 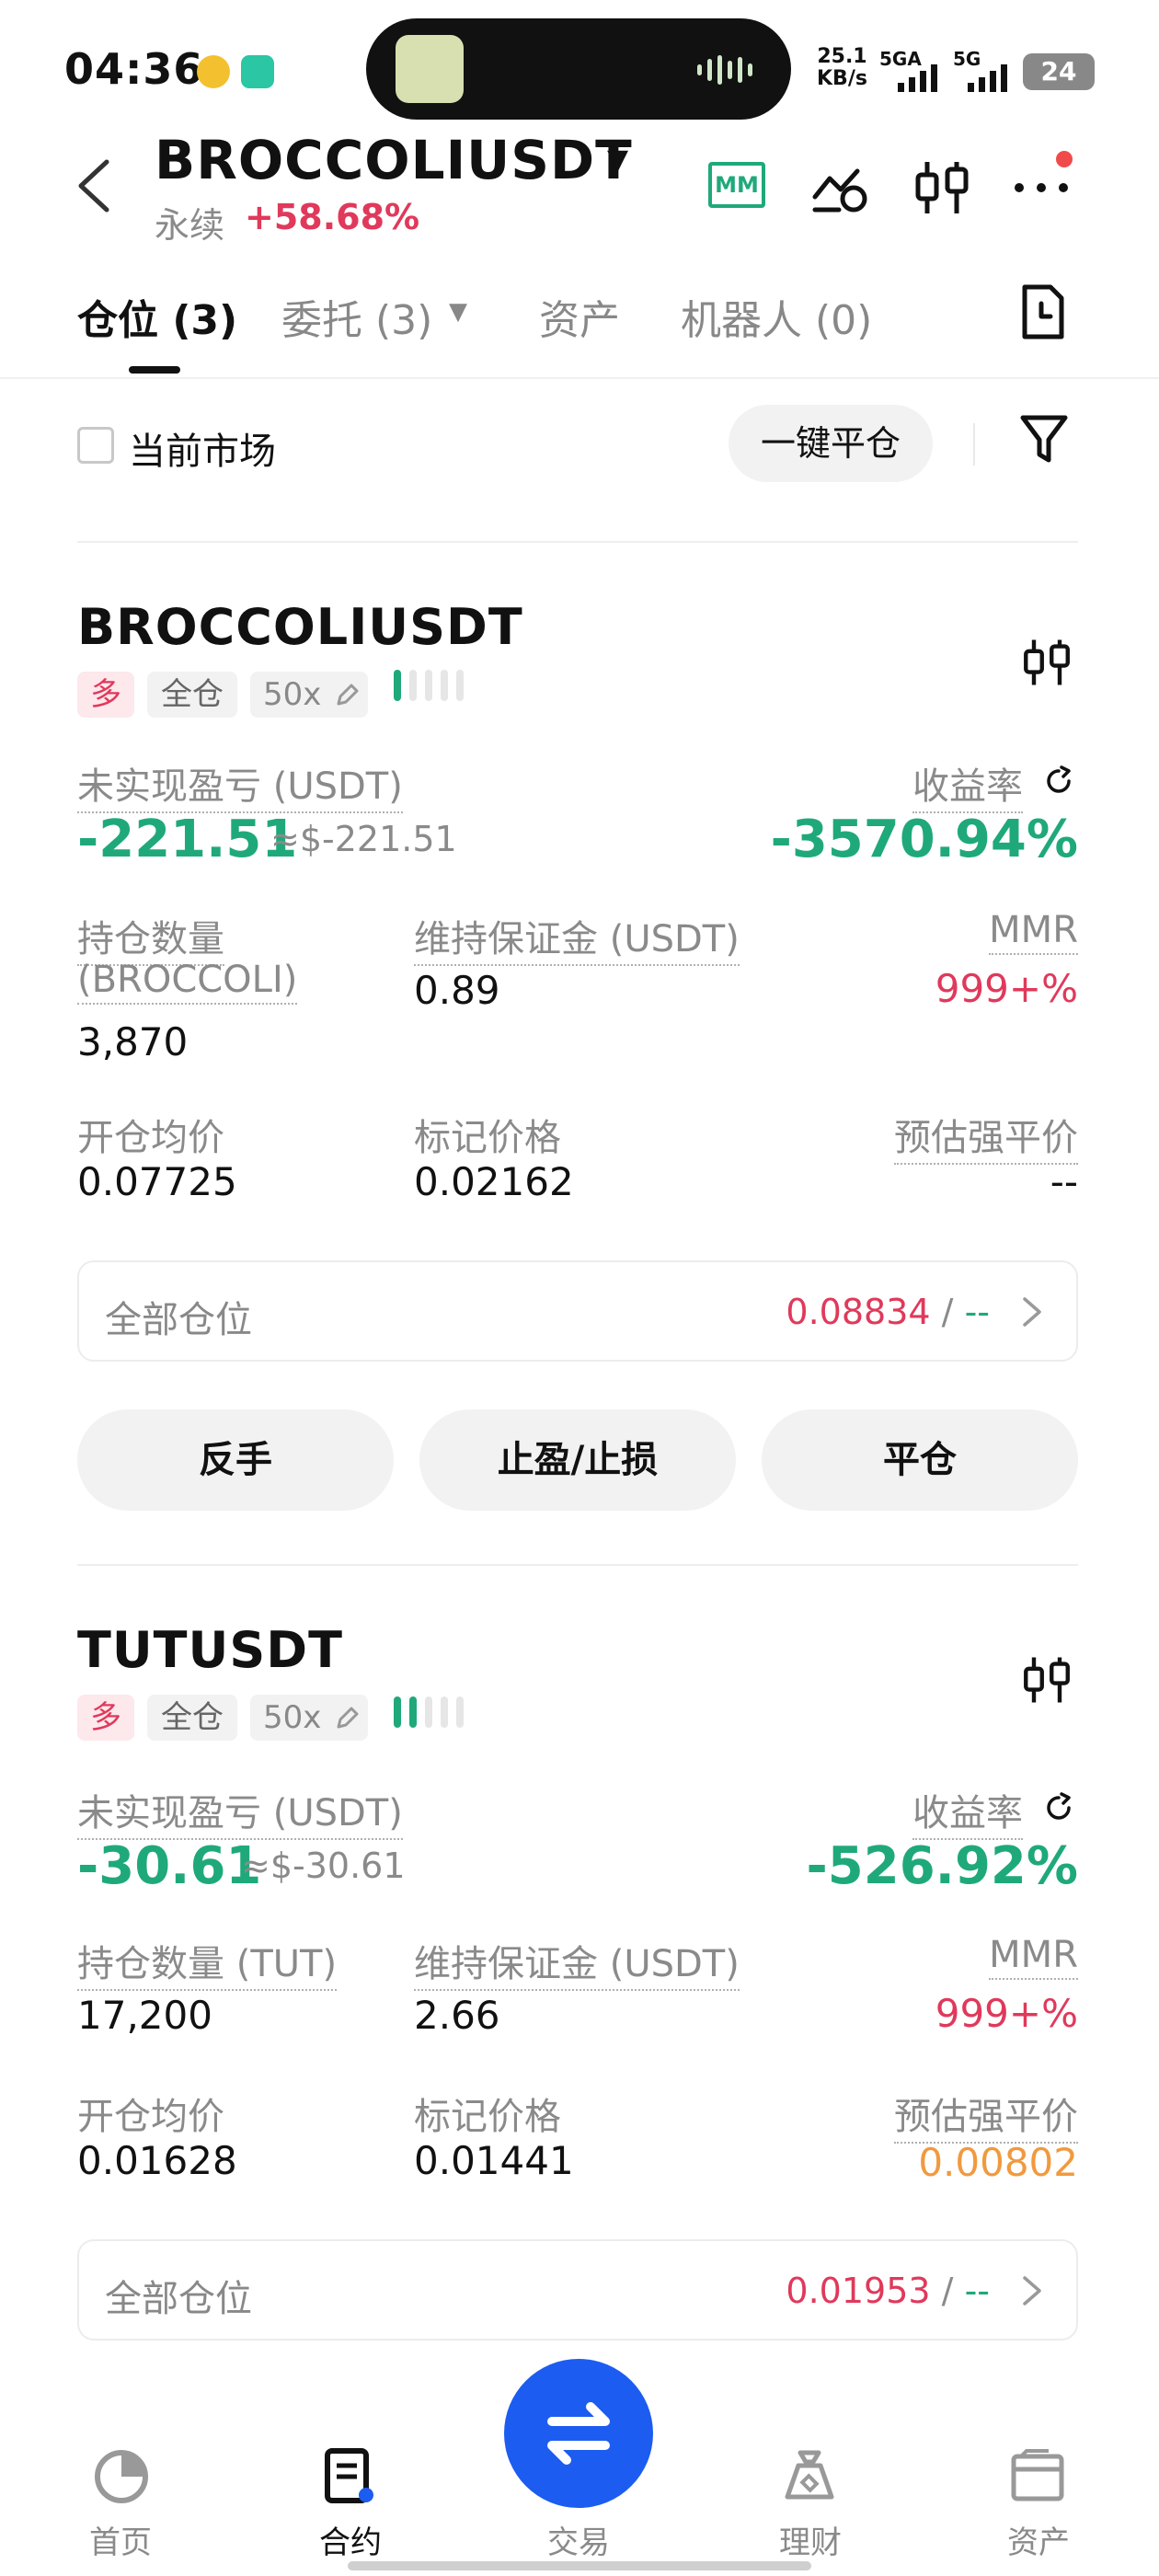 I want to click on unrealized-pnl-value: -30.61, so click(x=169, y=1866).